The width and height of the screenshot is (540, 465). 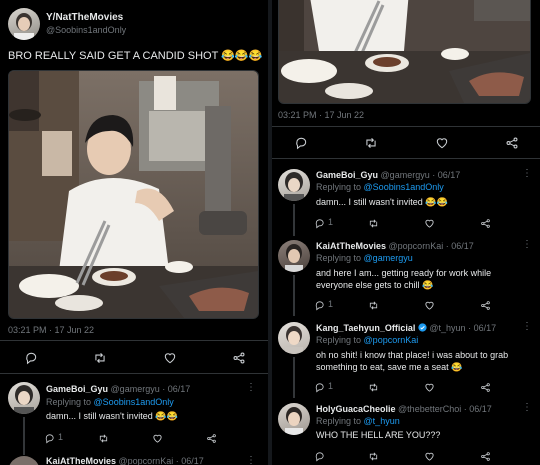 What do you see at coordinates (331, 304) in the screenshot?
I see `reply-count: 1` at bounding box center [331, 304].